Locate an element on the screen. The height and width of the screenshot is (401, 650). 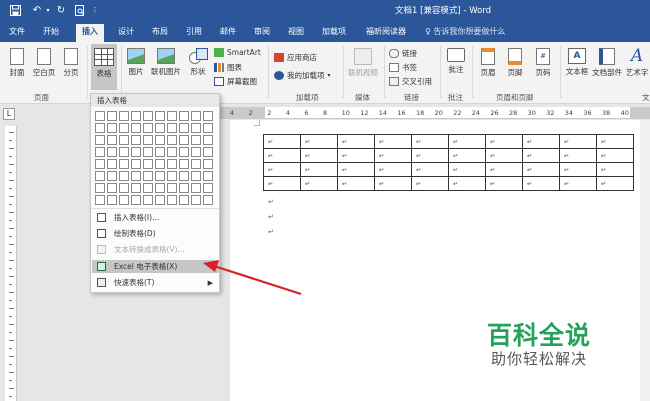
document-table: ↵ ↵ ↵ ↵ ↵ ↵ ↵ ↵ ↵ ↵ ↵ ↵ ↵ ↵ ↵ ↵ ↵ ↵ ↵ ↵ ↵ ↵ ↵ ↵ ↵ ↵ ↵ ↵ ↵ ↵ ↵ ↵ ↵ ↵ ↵ ↵ ↵ ↵ ↵ ↵ is located at coordinates (448, 162).